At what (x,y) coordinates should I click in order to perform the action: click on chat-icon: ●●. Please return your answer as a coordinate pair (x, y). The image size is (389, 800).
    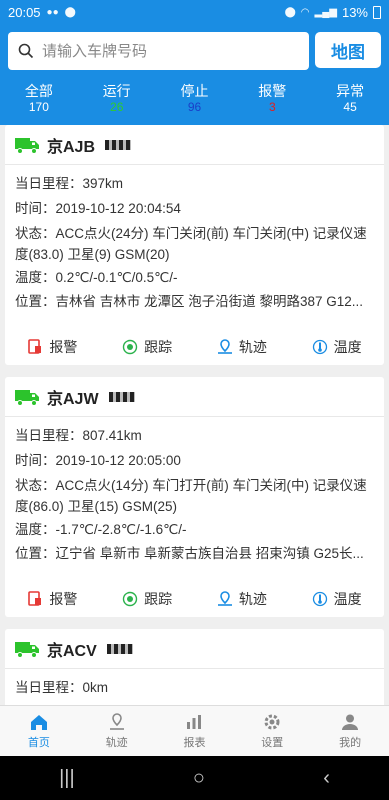
    Looking at the image, I should click on (52, 12).